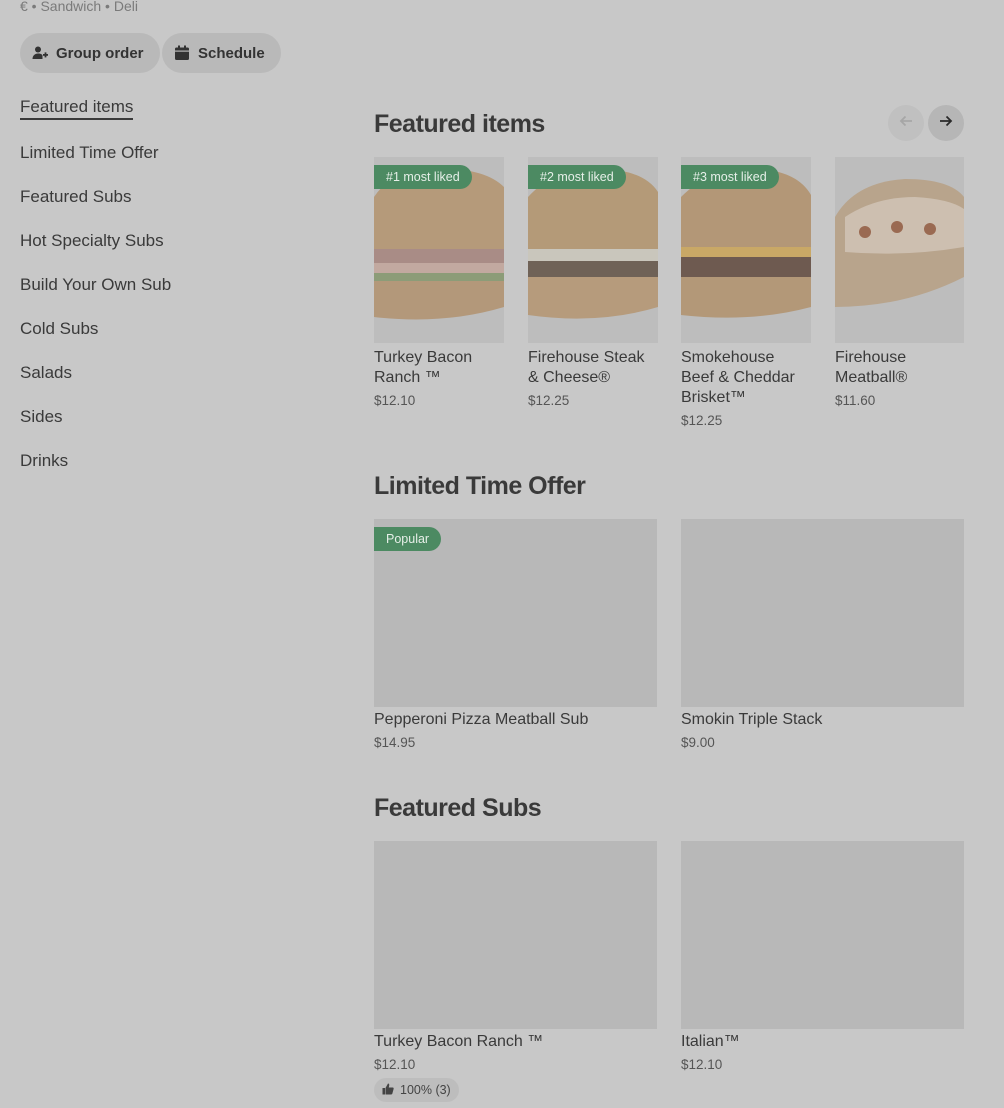  Describe the element at coordinates (46, 373) in the screenshot. I see `nav-item-salads: Salads` at that location.